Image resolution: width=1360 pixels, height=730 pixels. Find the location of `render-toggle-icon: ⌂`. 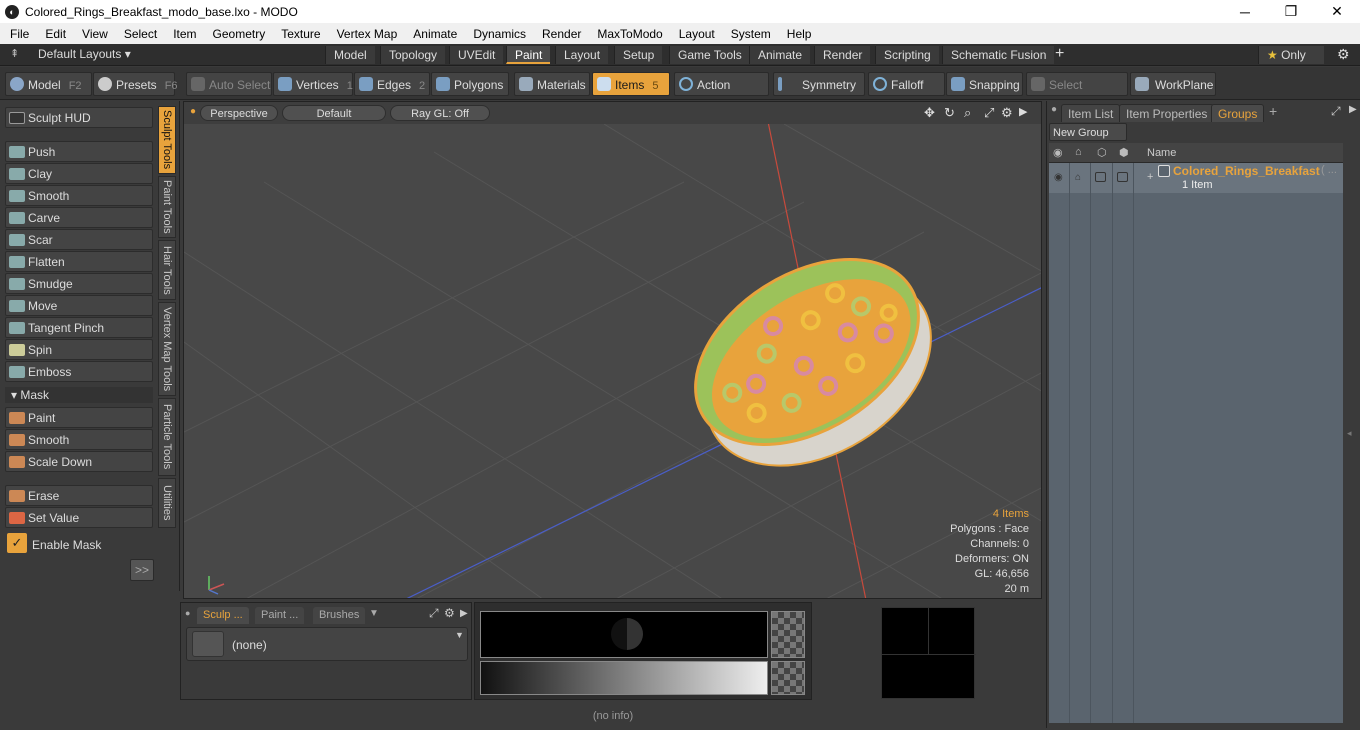

render-toggle-icon: ⌂ is located at coordinates (1078, 177).